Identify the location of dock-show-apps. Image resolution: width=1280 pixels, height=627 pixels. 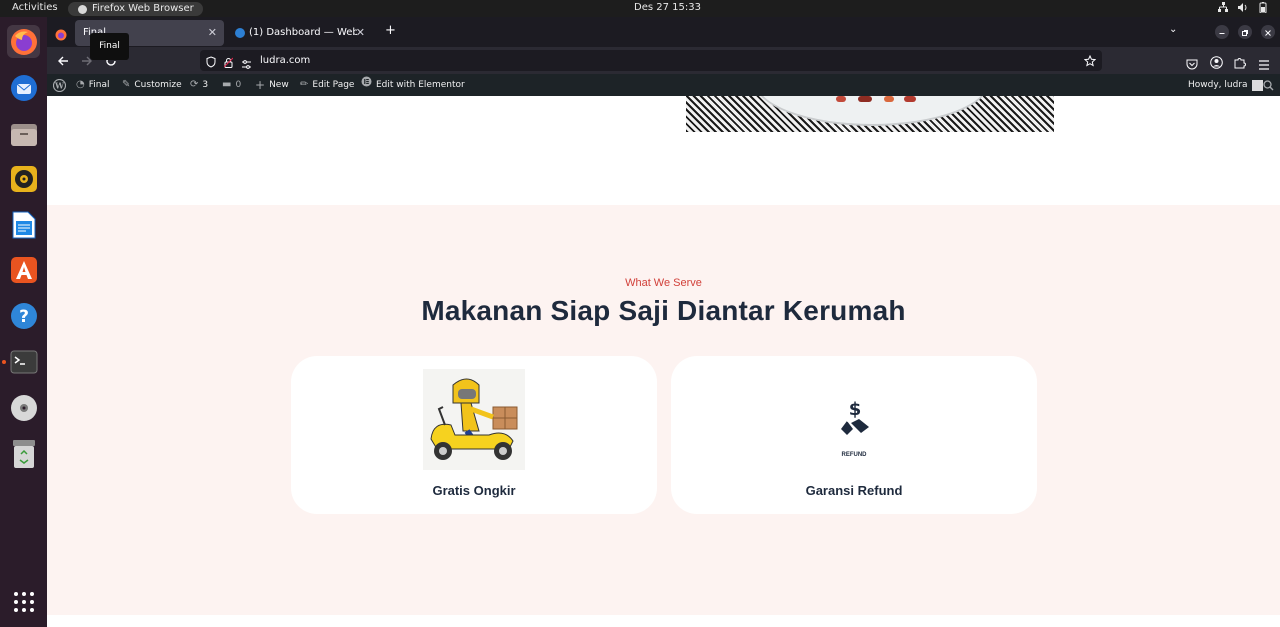
(23, 601).